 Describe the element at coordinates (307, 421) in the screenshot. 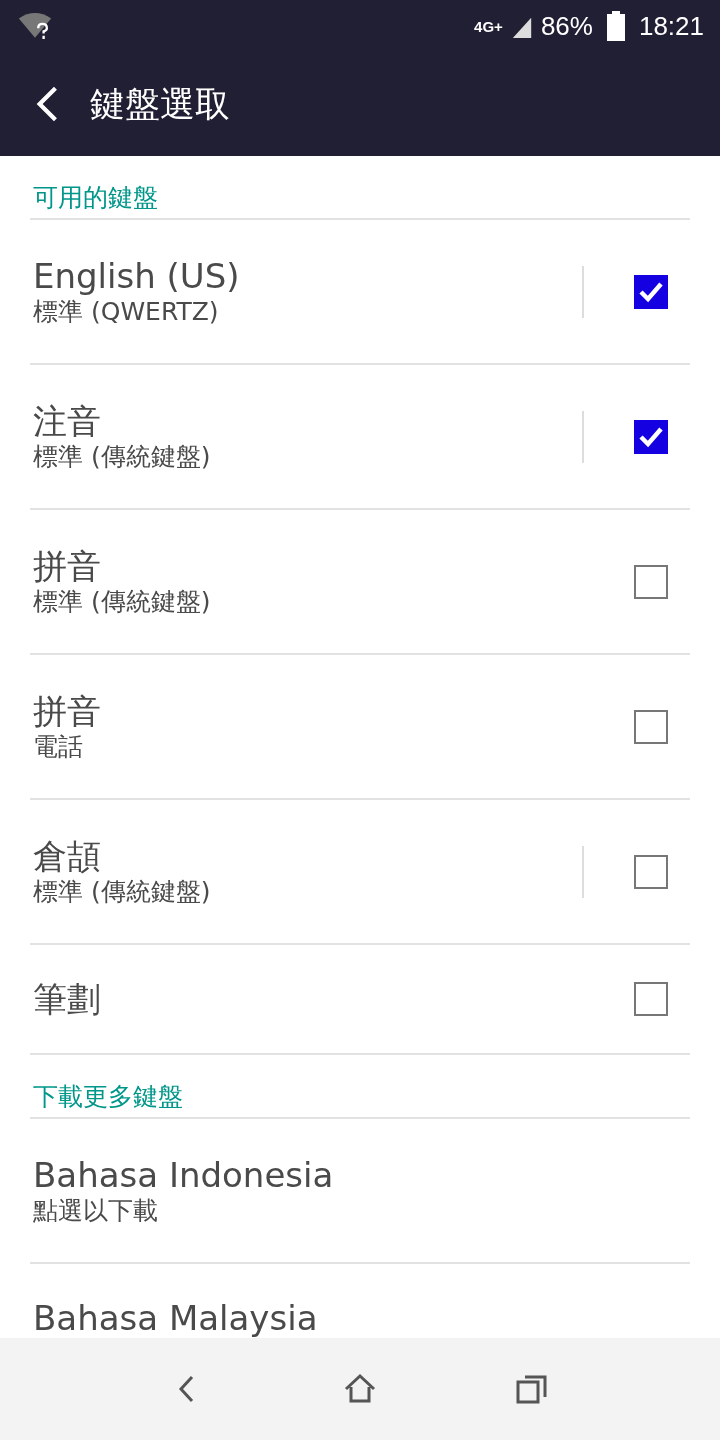

I see `keyboard-name: 注音` at that location.